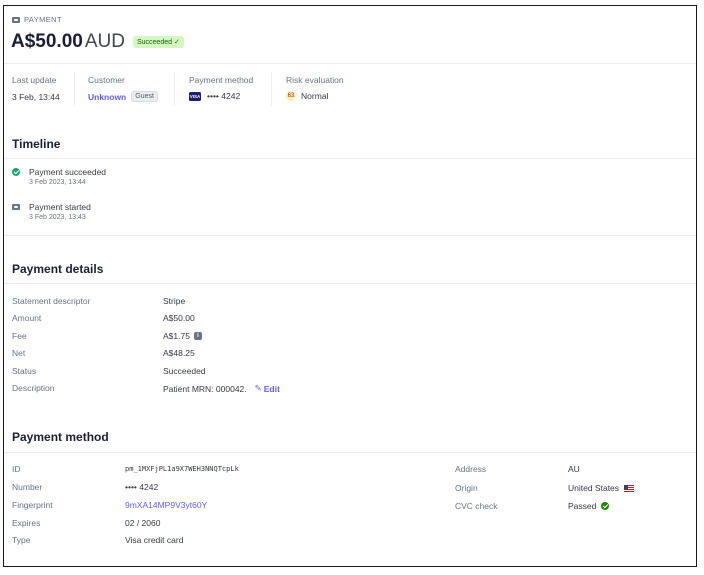  I want to click on detail-label: Statement descriptor, so click(51, 301).